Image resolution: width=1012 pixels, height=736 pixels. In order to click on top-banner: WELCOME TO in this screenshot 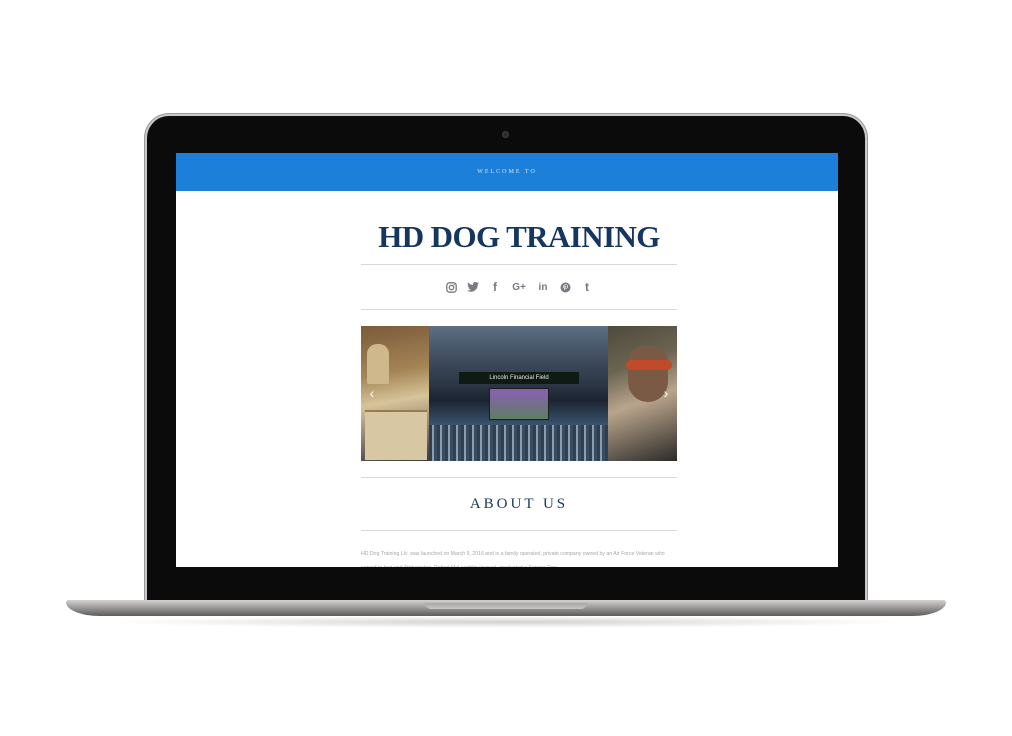, I will do `click(507, 172)`.